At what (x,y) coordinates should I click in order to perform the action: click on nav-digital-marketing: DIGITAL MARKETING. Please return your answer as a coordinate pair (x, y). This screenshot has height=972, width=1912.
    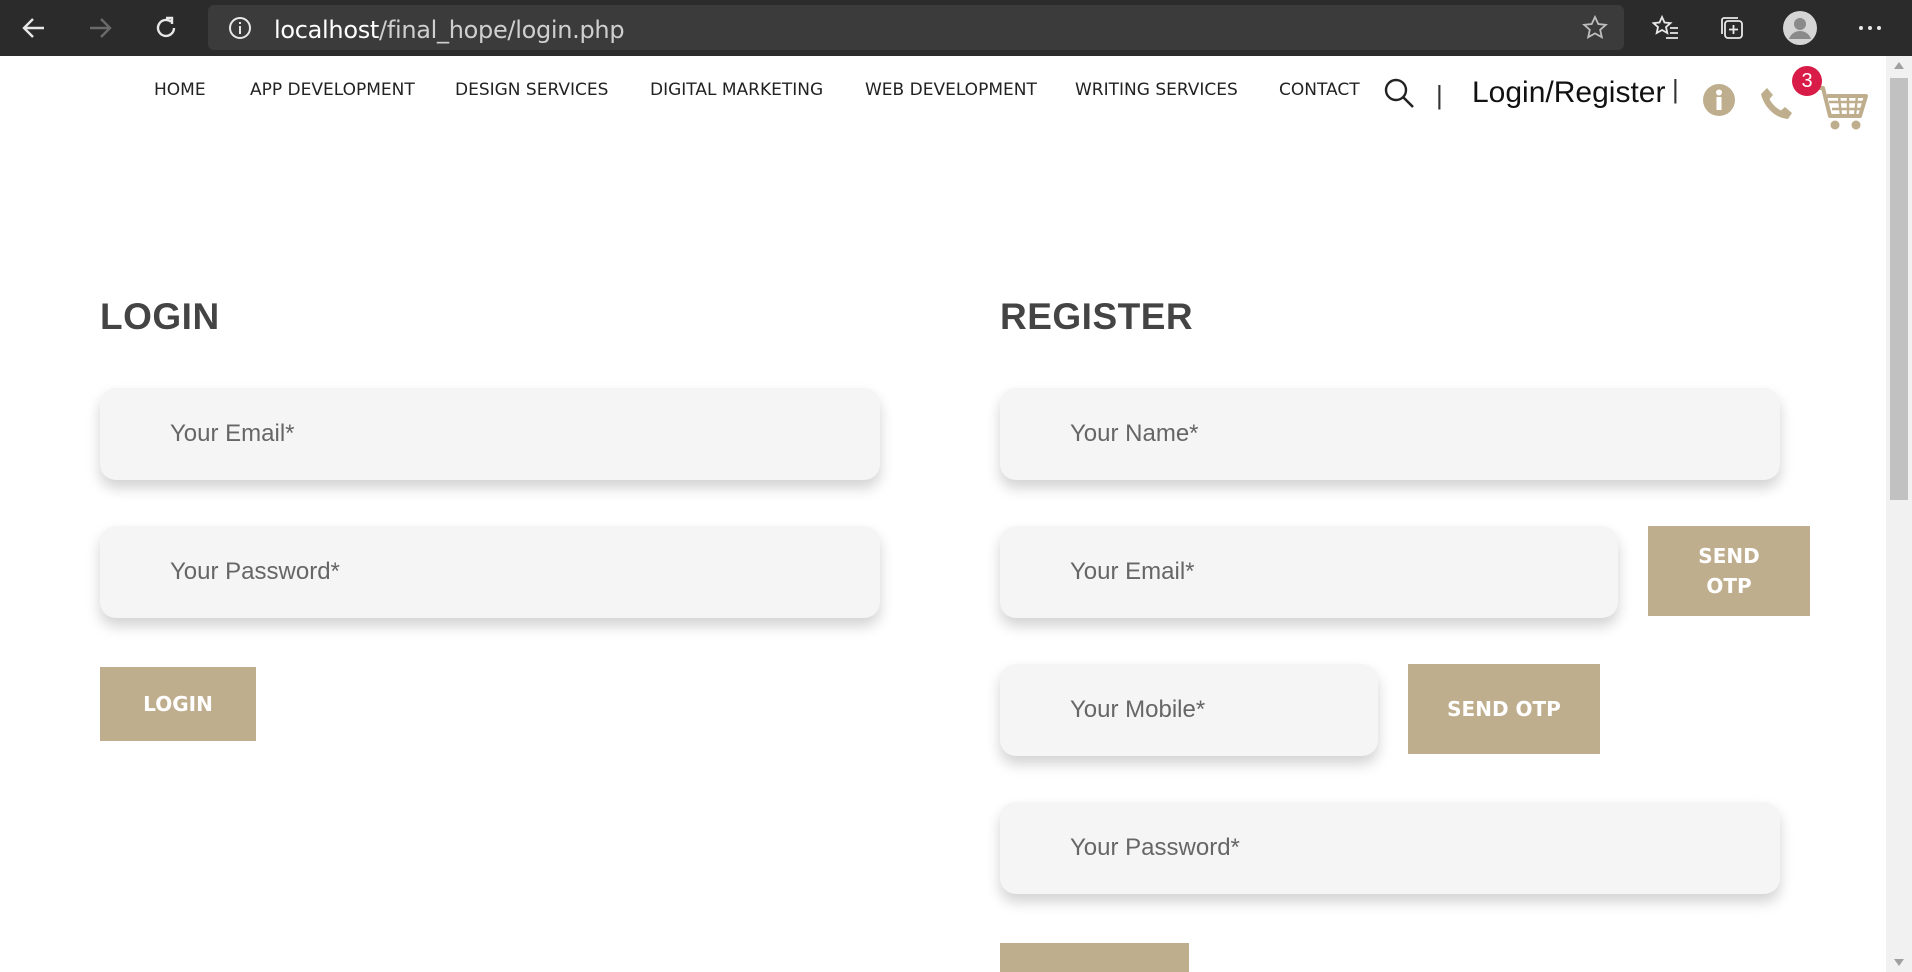
    Looking at the image, I should click on (736, 90).